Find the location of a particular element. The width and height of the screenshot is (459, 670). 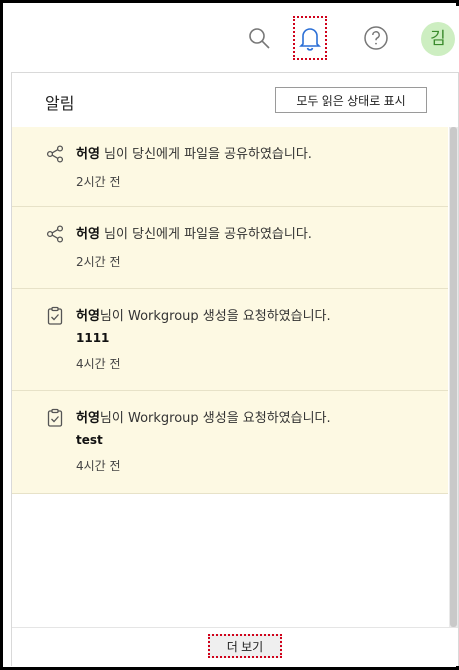

notification-item: 허영님이 Workgroup 생성을 요청하였습니다. 1111 4시간 전 is located at coordinates (230, 340).